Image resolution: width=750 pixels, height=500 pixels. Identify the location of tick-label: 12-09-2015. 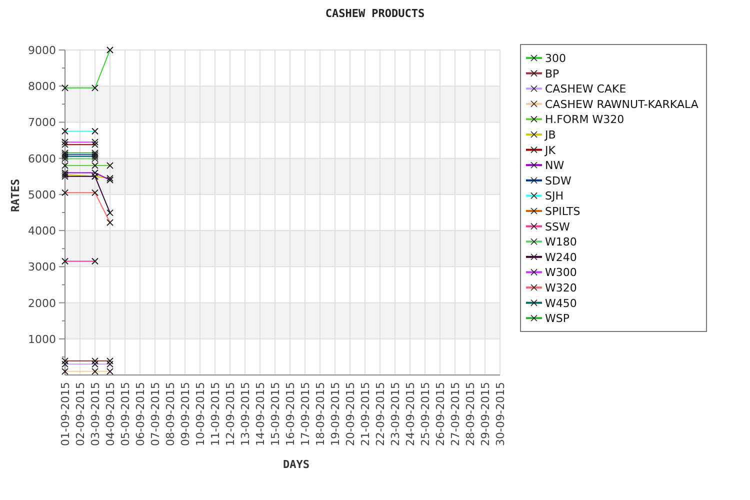
(230, 414).